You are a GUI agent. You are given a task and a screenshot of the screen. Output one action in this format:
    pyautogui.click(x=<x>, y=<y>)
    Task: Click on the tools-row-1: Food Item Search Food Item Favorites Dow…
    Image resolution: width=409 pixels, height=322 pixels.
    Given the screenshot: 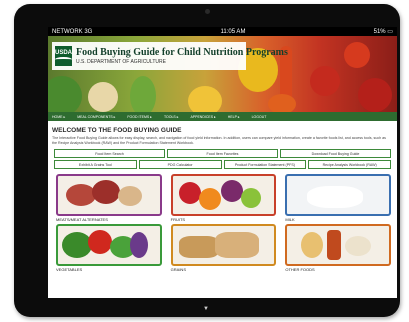 What is the action you would take?
    pyautogui.click(x=222, y=154)
    